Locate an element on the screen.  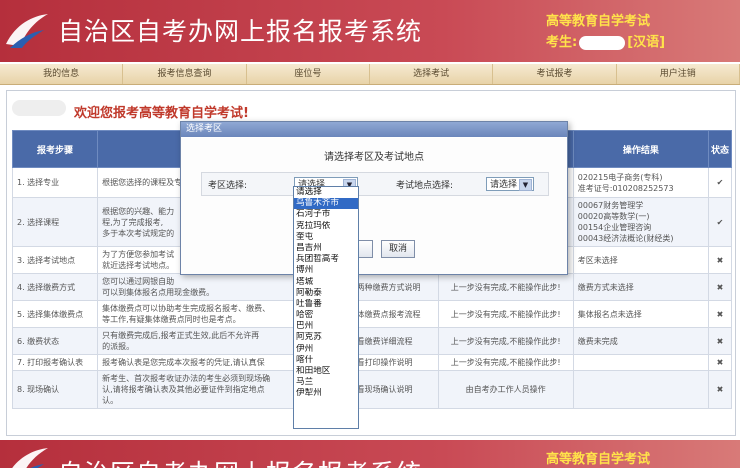
result-cell: 020215电子商务(专科) 准考证号:010208252573 is located at coordinates (640, 182).